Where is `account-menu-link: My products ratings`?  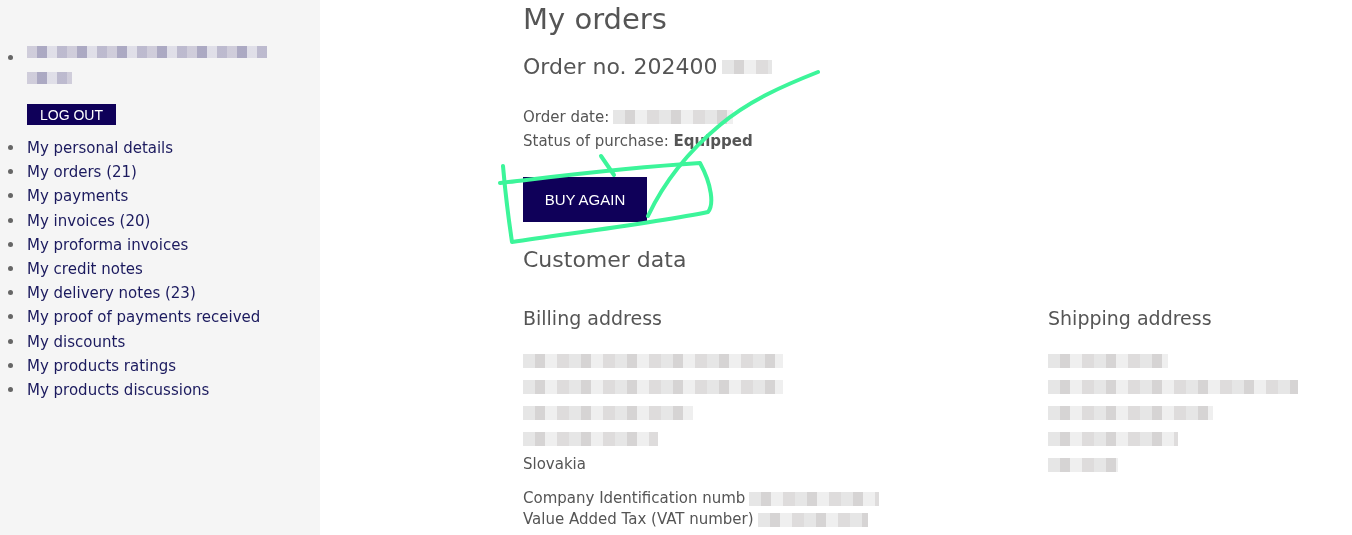
account-menu-link: My products ratings is located at coordinates (102, 366).